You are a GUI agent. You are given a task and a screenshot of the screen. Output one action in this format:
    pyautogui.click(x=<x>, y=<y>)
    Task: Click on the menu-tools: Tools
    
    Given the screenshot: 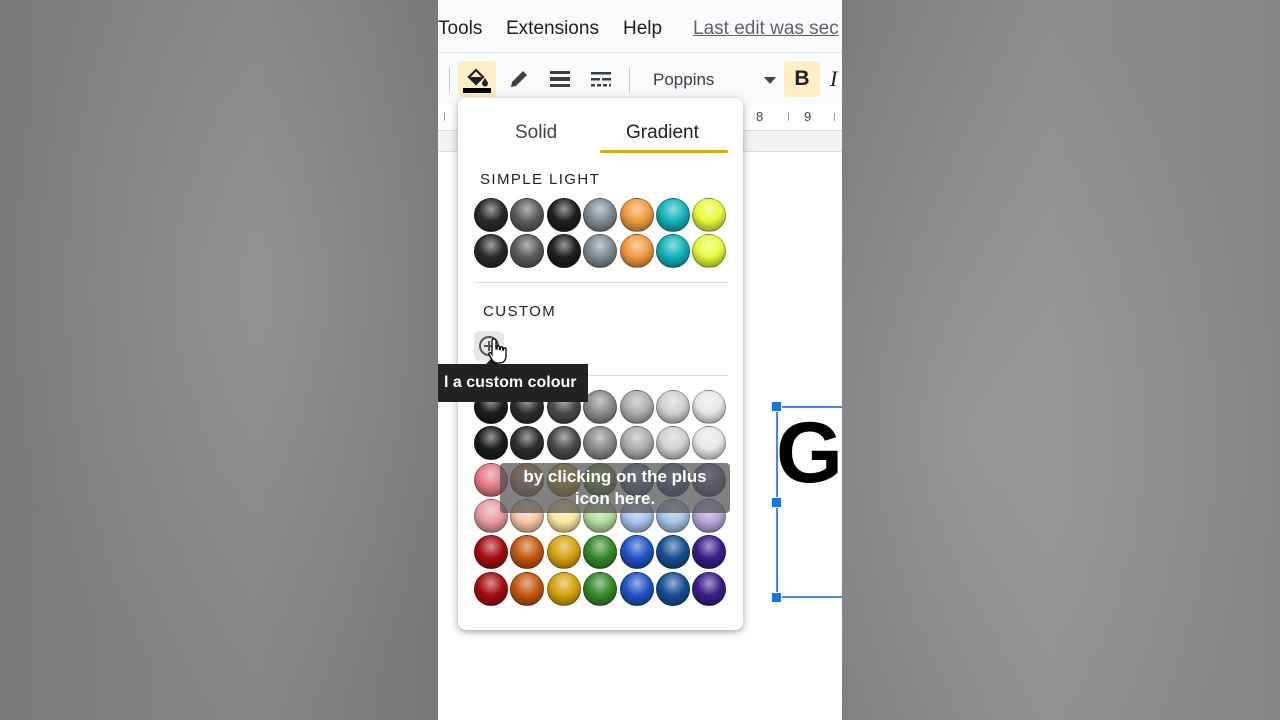 What is the action you would take?
    pyautogui.click(x=460, y=29)
    